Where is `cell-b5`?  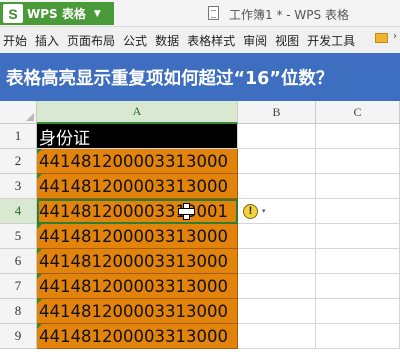 cell-b5 is located at coordinates (277, 236).